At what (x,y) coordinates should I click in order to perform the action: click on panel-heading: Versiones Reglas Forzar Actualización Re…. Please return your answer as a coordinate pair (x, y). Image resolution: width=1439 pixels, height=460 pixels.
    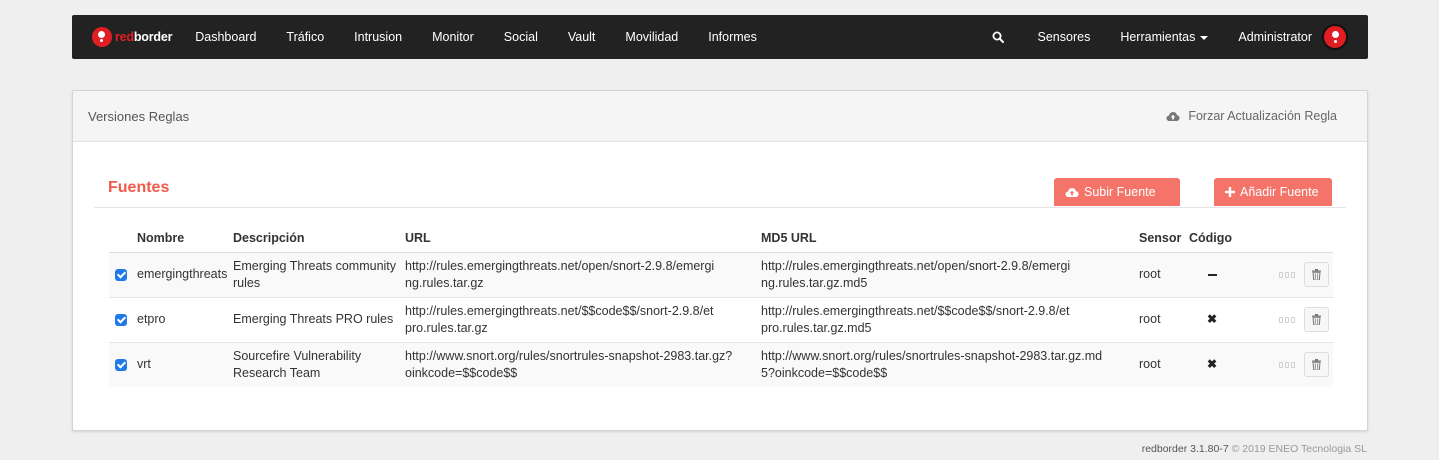
    Looking at the image, I should click on (720, 116).